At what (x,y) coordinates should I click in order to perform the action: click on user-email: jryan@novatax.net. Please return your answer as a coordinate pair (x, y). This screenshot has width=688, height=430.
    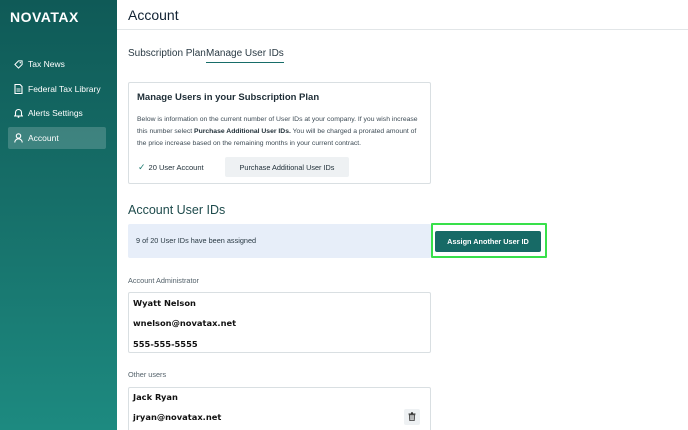
    Looking at the image, I should click on (177, 417).